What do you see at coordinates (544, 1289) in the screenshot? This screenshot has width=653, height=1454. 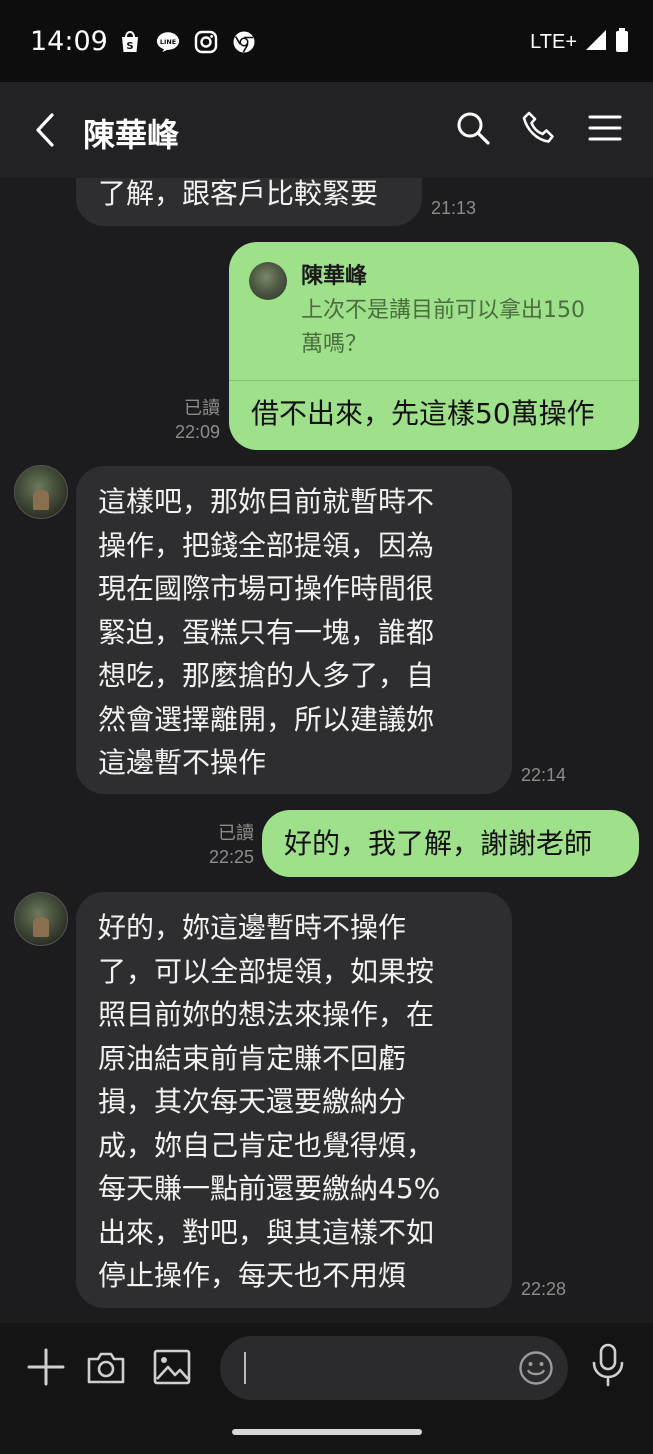 I see `message-time: 22:28` at bounding box center [544, 1289].